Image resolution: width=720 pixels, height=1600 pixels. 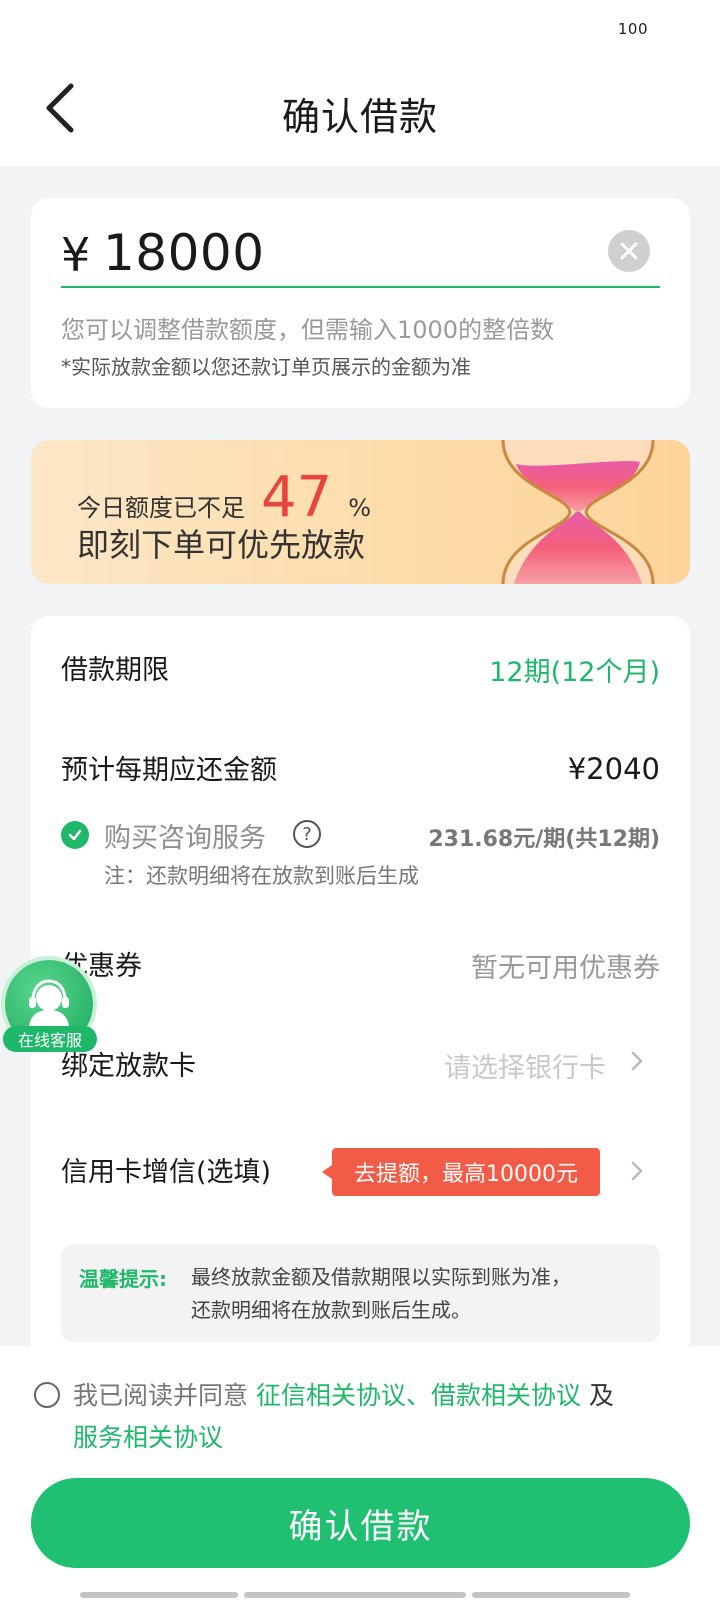 I want to click on loan-agreement-link: 借款相关协议, so click(x=506, y=1395).